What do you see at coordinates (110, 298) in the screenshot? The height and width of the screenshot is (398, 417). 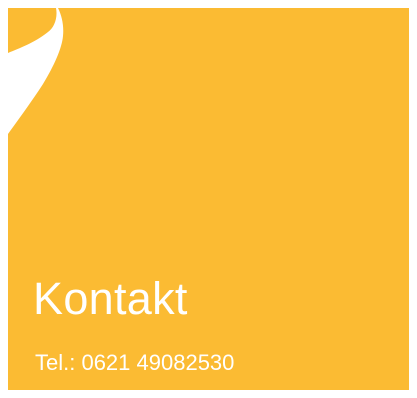 I see `contact-title: Kontakt` at bounding box center [110, 298].